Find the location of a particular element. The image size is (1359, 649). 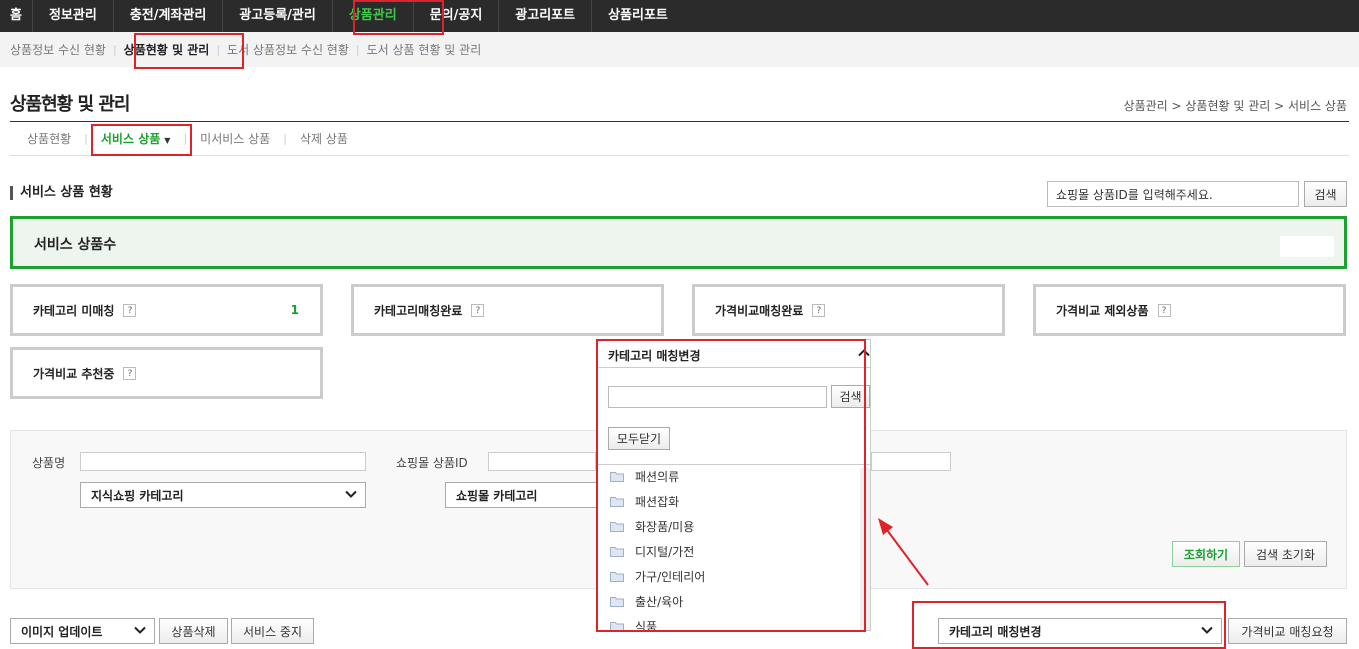

card-price-compare-matched: 가격비교매칭완료? is located at coordinates (848, 310).